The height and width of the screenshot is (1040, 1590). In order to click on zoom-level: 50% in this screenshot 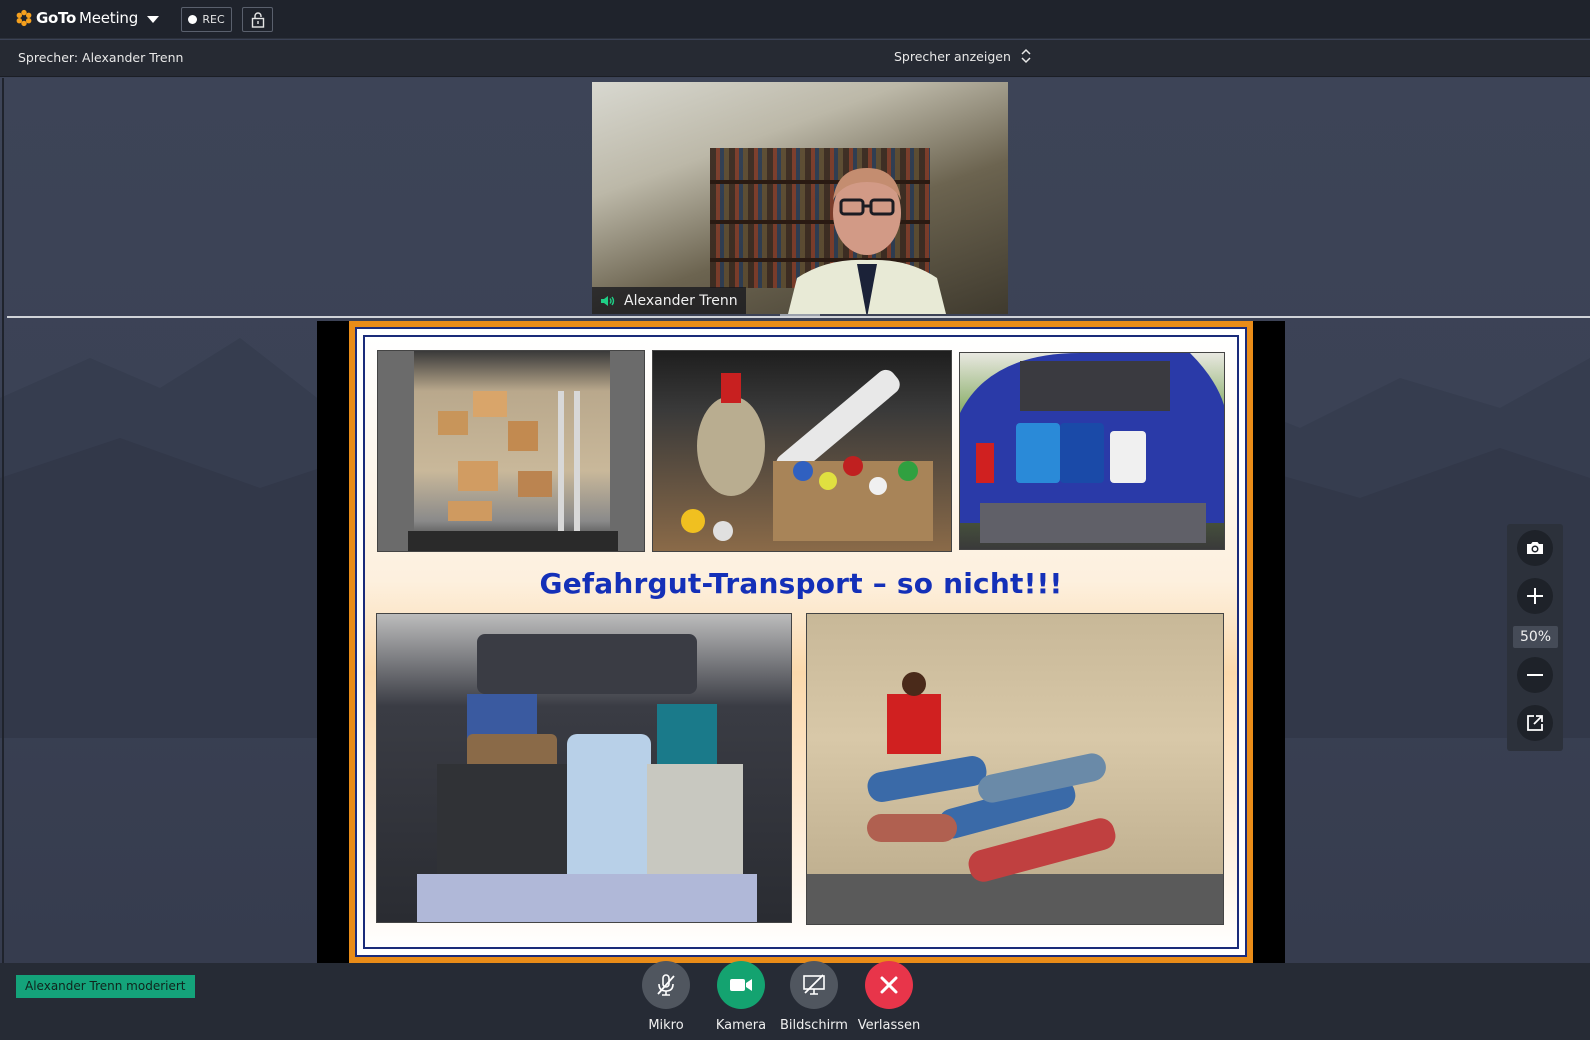, I will do `click(1535, 637)`.